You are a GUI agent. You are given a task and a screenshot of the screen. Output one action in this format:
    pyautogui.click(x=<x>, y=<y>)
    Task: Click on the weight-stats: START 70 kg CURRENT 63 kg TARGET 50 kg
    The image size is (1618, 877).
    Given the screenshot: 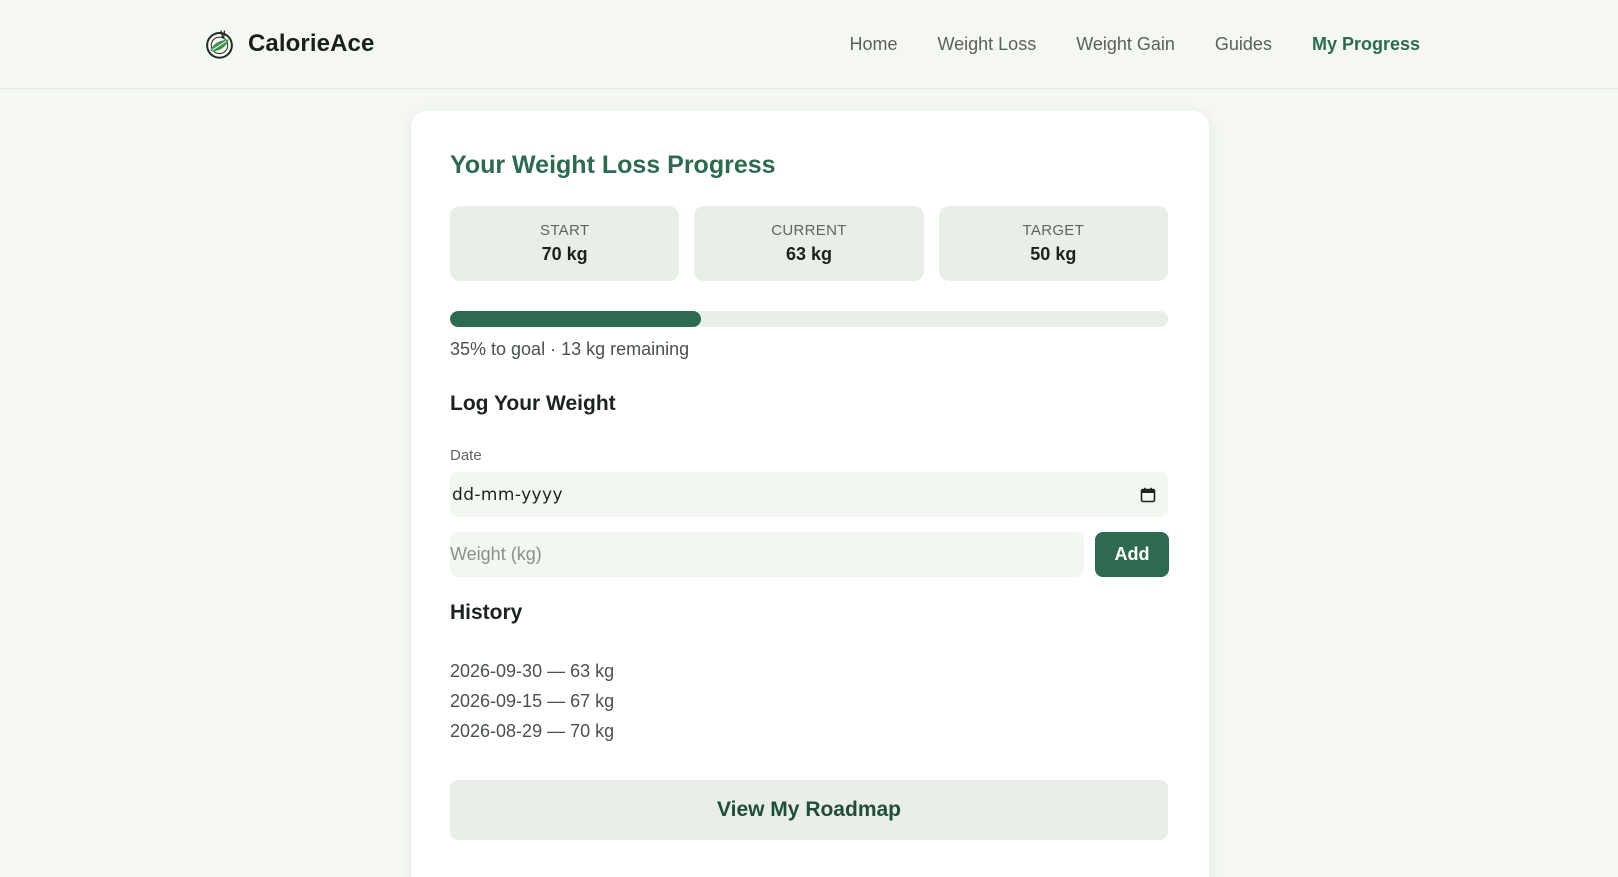 What is the action you would take?
    pyautogui.click(x=809, y=243)
    